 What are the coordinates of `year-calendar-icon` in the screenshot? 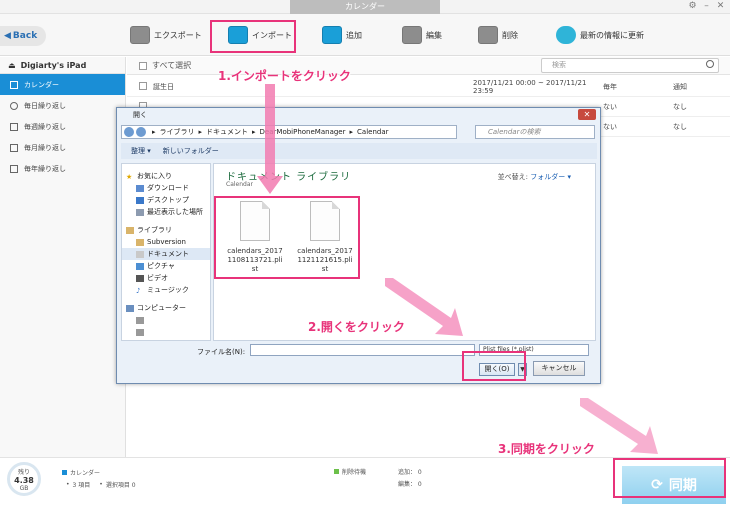 It's located at (14, 168).